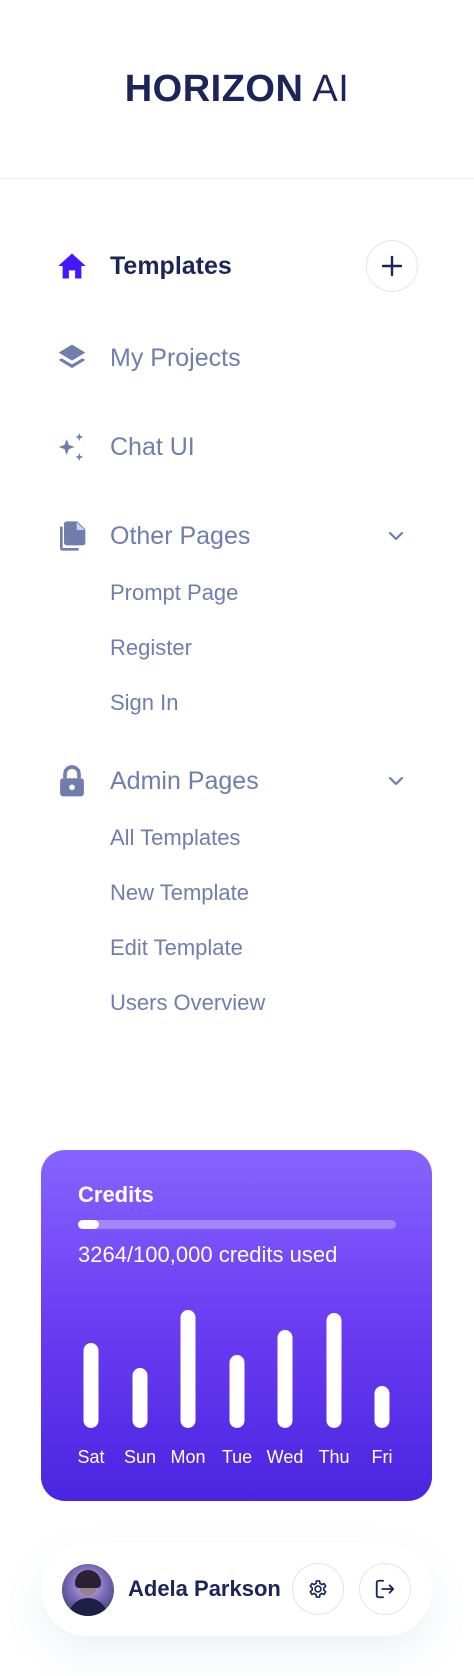 This screenshot has width=474, height=1676. I want to click on nav-item-templates: Templates, so click(237, 266).